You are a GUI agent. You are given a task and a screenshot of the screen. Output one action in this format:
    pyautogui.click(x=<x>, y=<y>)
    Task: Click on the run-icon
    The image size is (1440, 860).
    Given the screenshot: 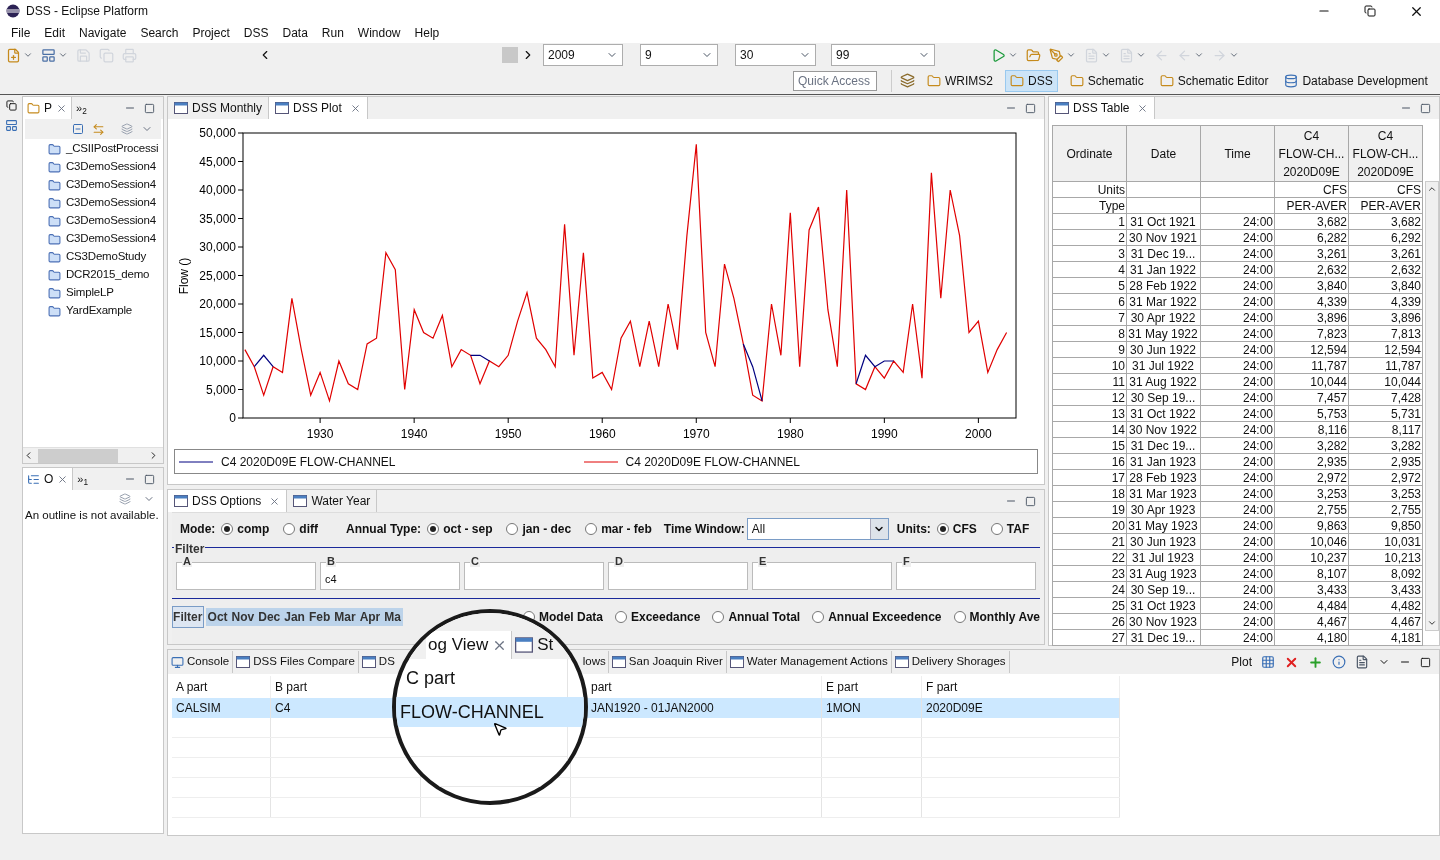 What is the action you would take?
    pyautogui.click(x=998, y=55)
    